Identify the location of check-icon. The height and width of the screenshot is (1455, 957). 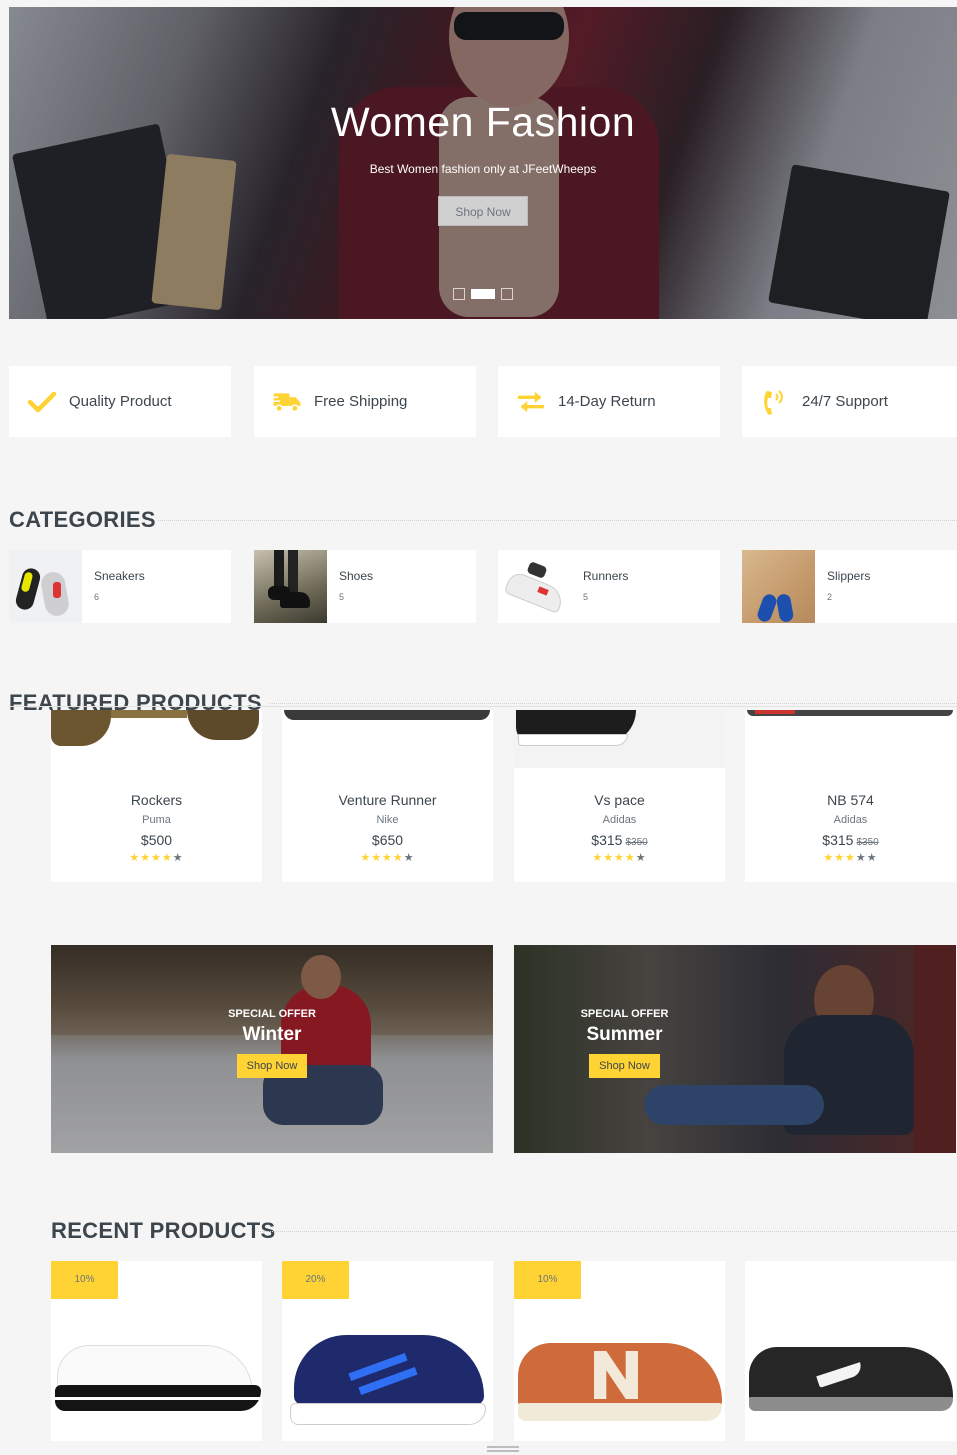
(42, 402).